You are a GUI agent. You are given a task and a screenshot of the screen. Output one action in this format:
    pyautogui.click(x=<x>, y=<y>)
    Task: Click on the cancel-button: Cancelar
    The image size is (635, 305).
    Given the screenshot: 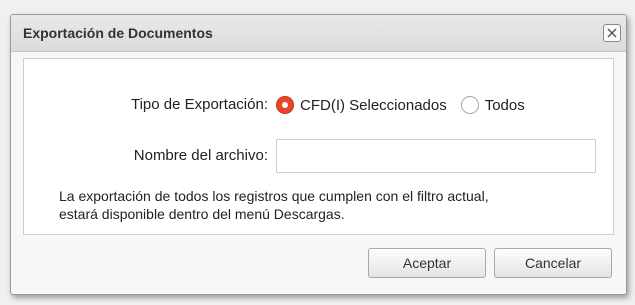 What is the action you would take?
    pyautogui.click(x=553, y=263)
    